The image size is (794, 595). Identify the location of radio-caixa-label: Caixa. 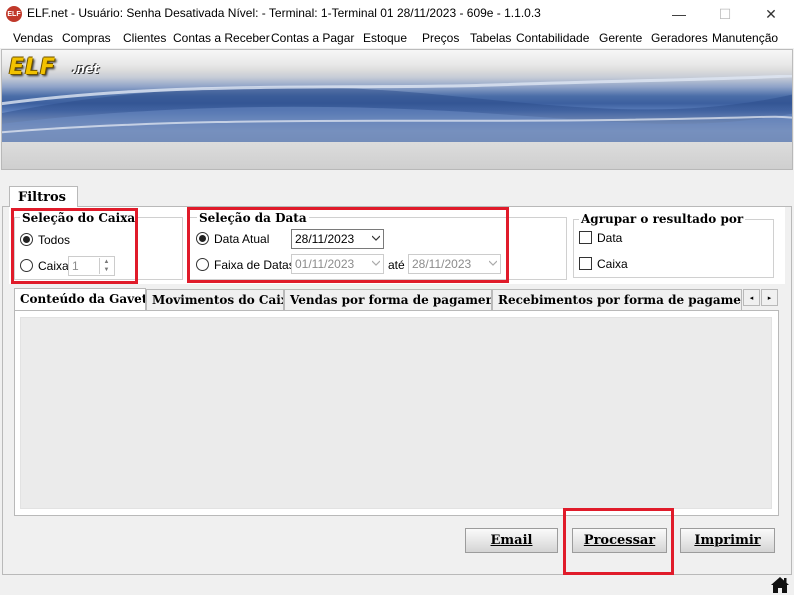
(53, 266).